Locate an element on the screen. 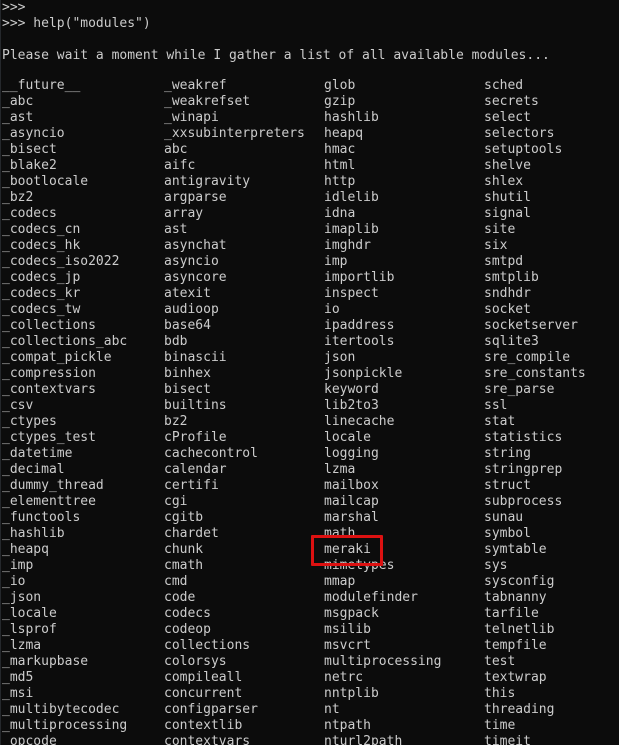 The width and height of the screenshot is (619, 745). module-name: string is located at coordinates (507, 453).